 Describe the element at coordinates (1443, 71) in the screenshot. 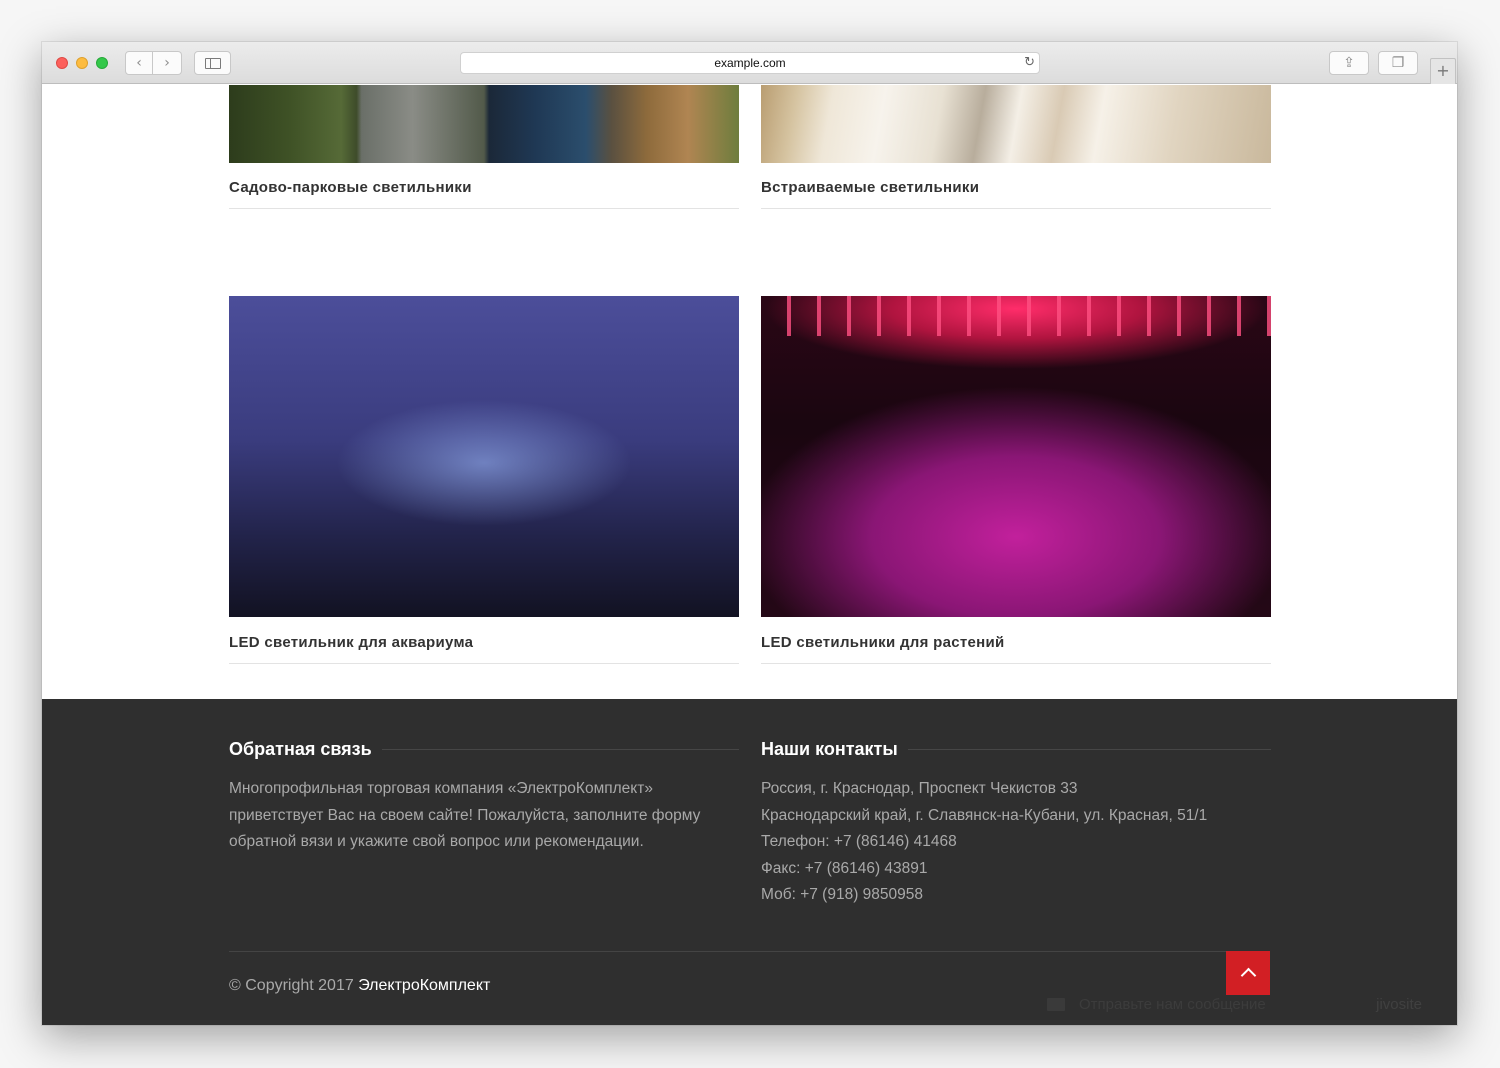

I see `new-tab-button: +` at that location.